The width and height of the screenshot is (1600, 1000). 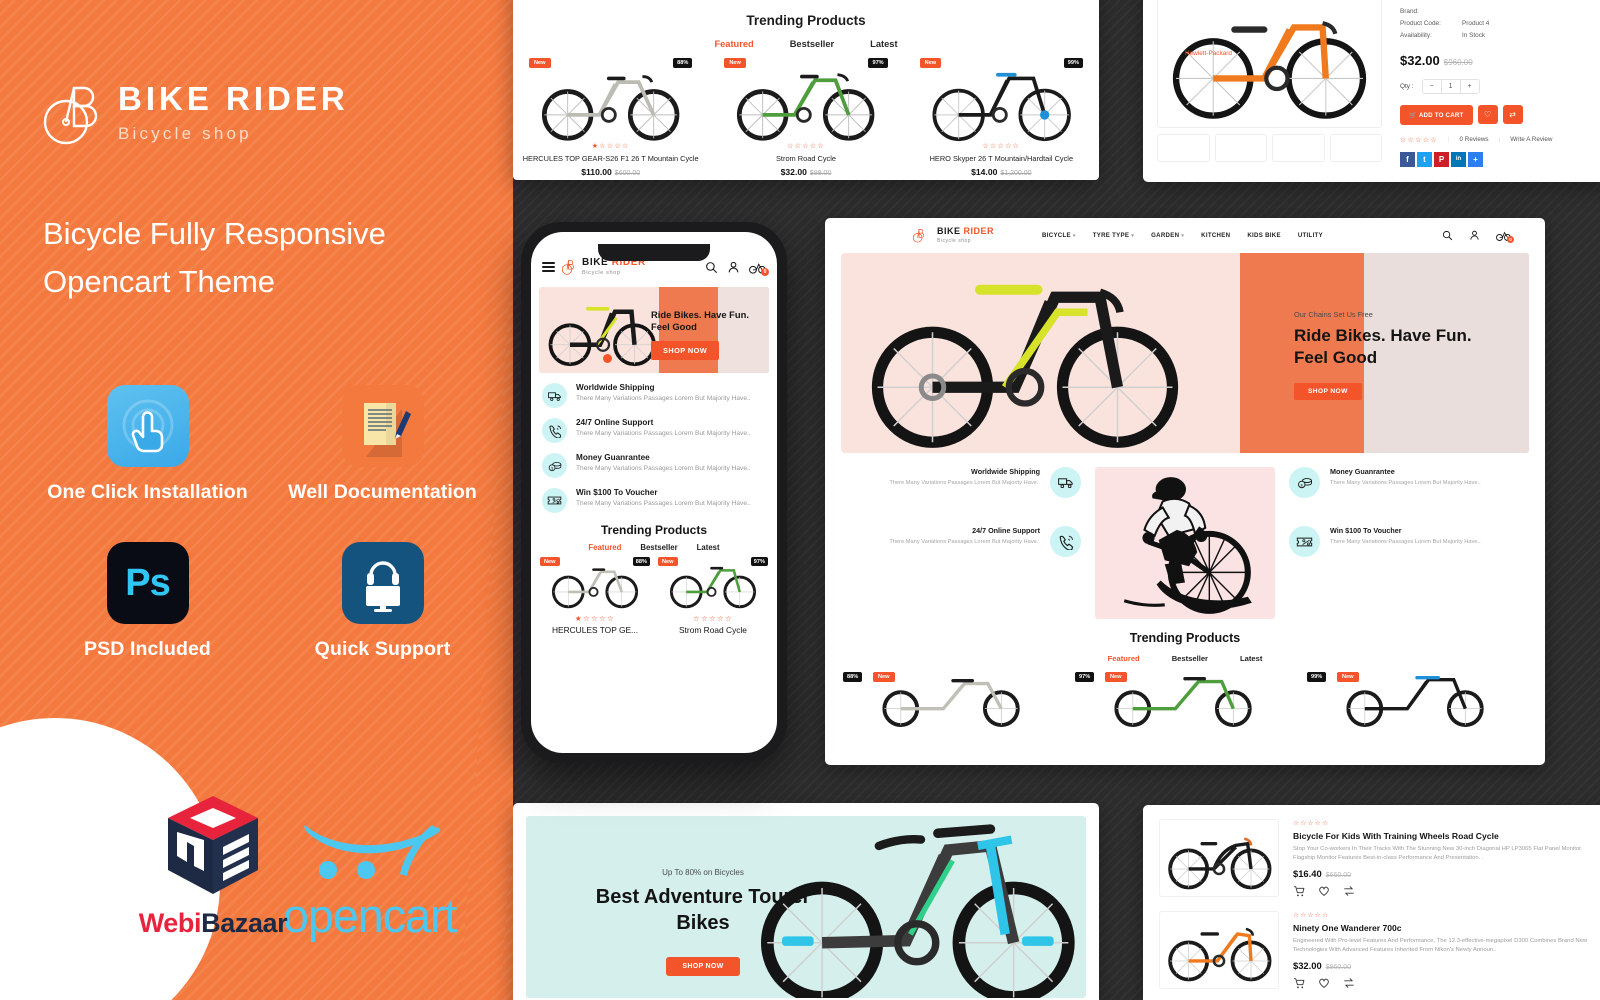 What do you see at coordinates (1470, 86) in the screenshot?
I see `qty-increase-button: +` at bounding box center [1470, 86].